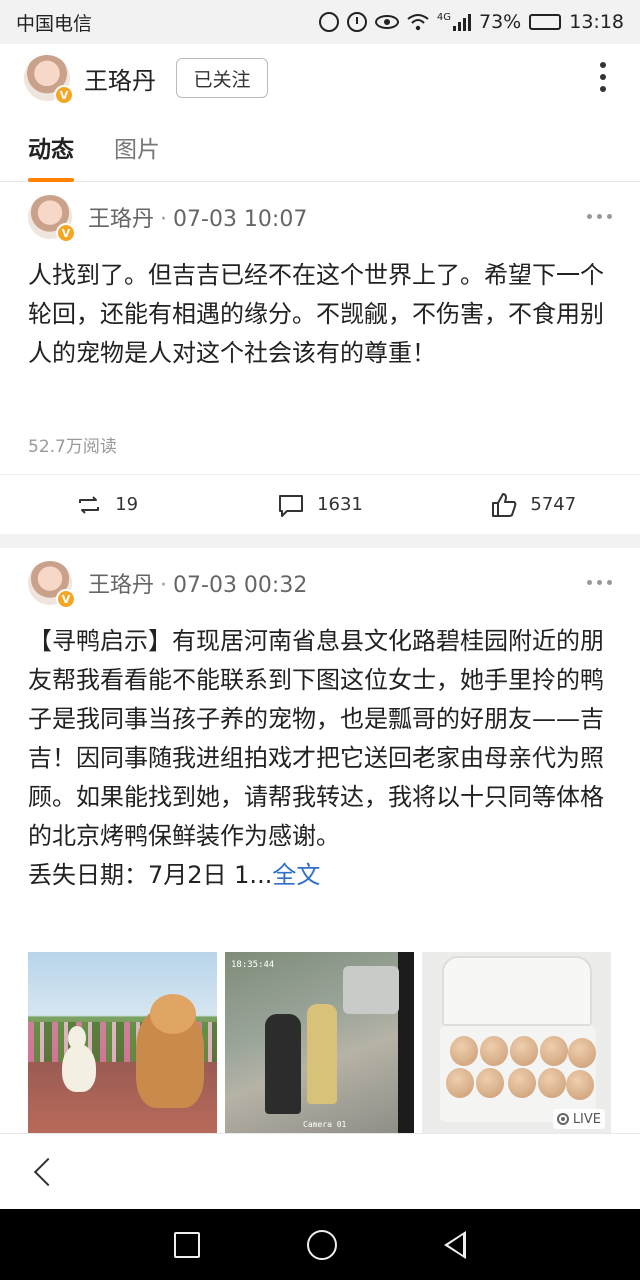 The width and height of the screenshot is (640, 1280). Describe the element at coordinates (562, 1119) in the screenshot. I see `live-icon` at that location.